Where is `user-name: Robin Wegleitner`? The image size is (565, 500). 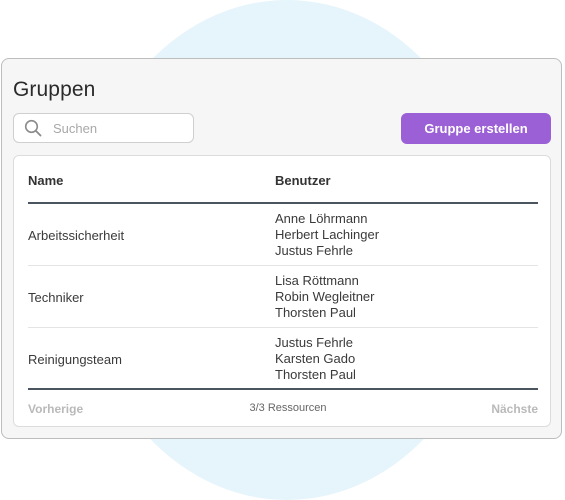
user-name: Robin Wegleitner is located at coordinates (325, 296).